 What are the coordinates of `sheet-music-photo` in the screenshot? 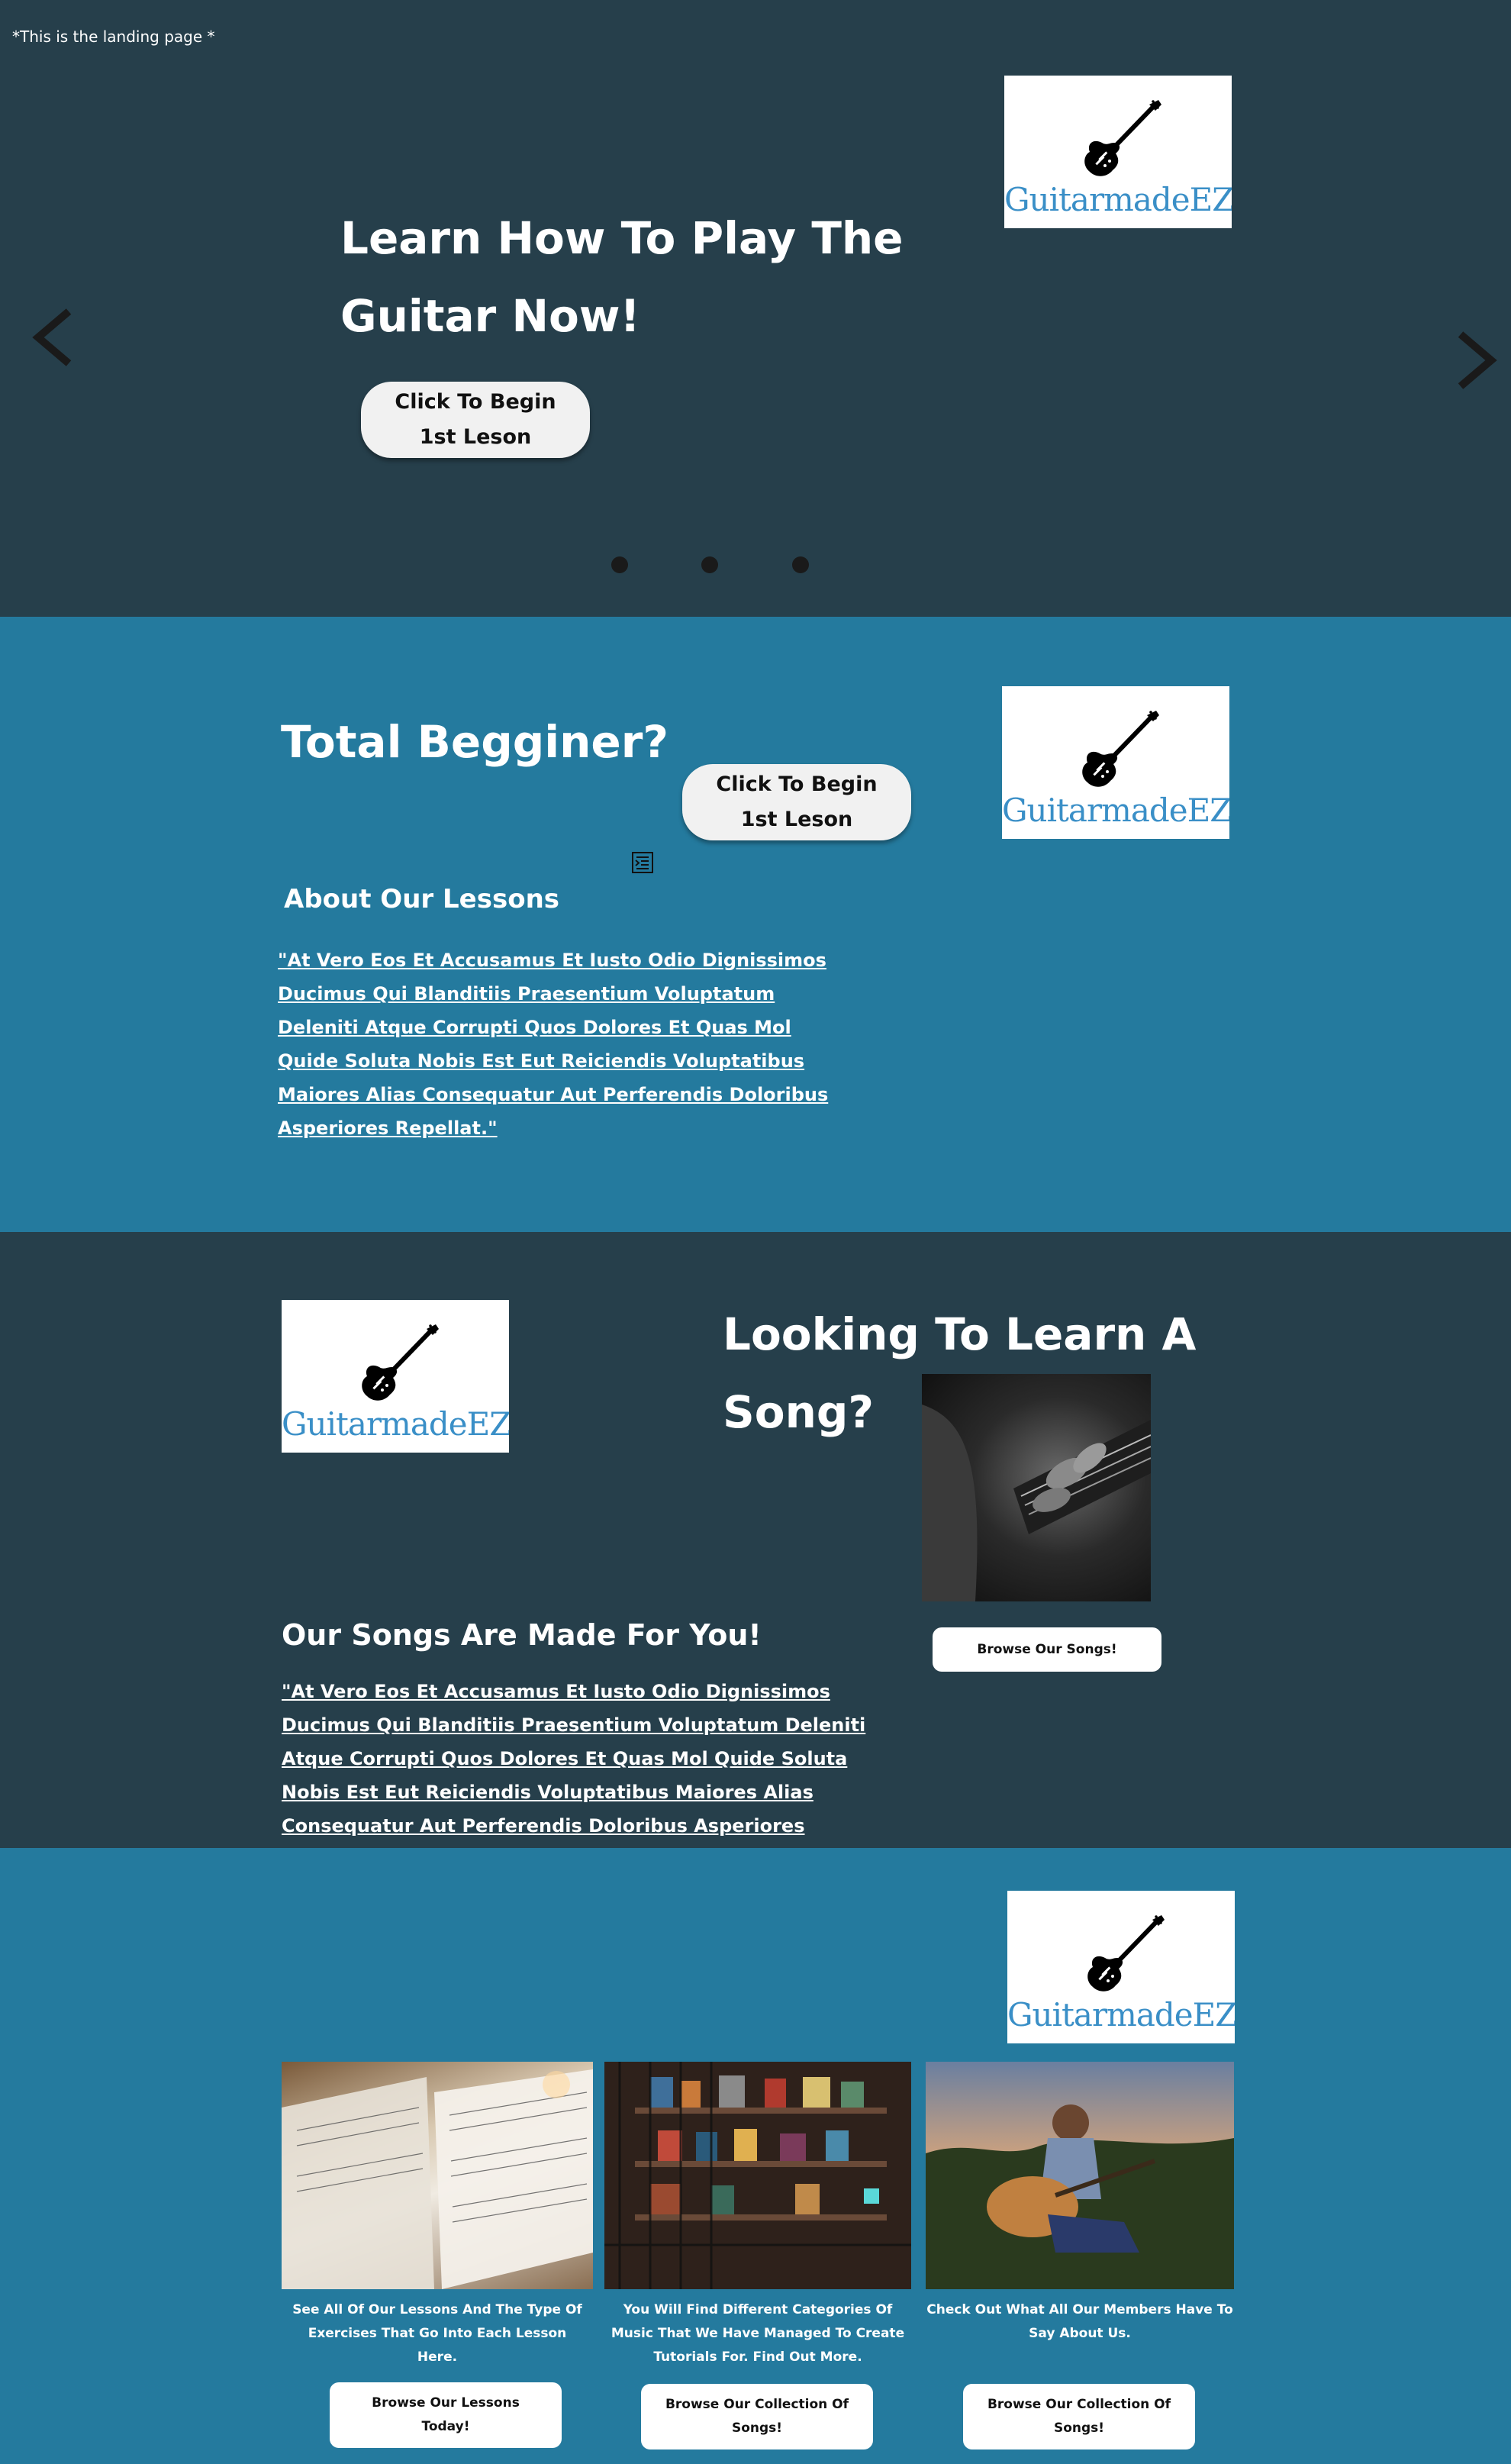 It's located at (437, 2176).